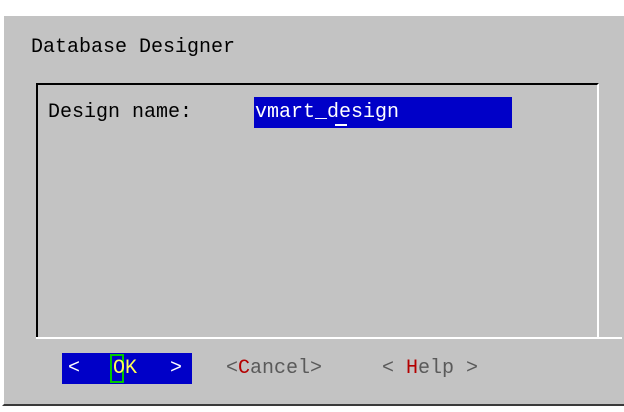 The width and height of the screenshot is (624, 412). What do you see at coordinates (394, 368) in the screenshot?
I see `help-bracket-left: <` at bounding box center [394, 368].